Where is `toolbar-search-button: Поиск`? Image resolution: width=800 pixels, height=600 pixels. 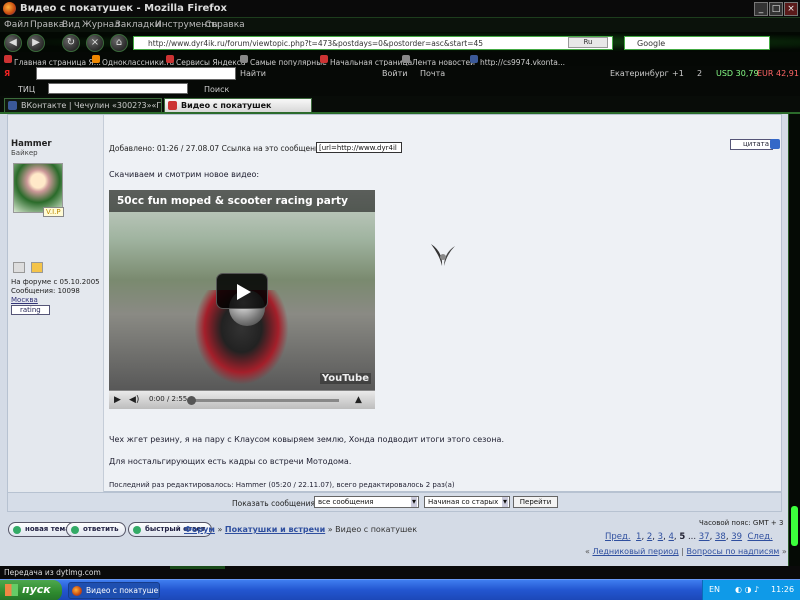
toolbar-search-button: Поиск is located at coordinates (216, 89).